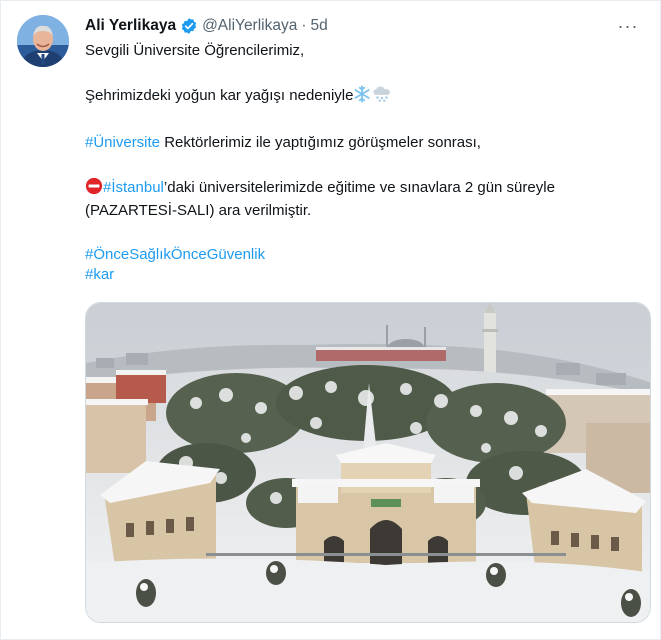 This screenshot has height=640, width=661. Describe the element at coordinates (365, 275) in the screenshot. I see `hashtag-line-2: #kar` at that location.